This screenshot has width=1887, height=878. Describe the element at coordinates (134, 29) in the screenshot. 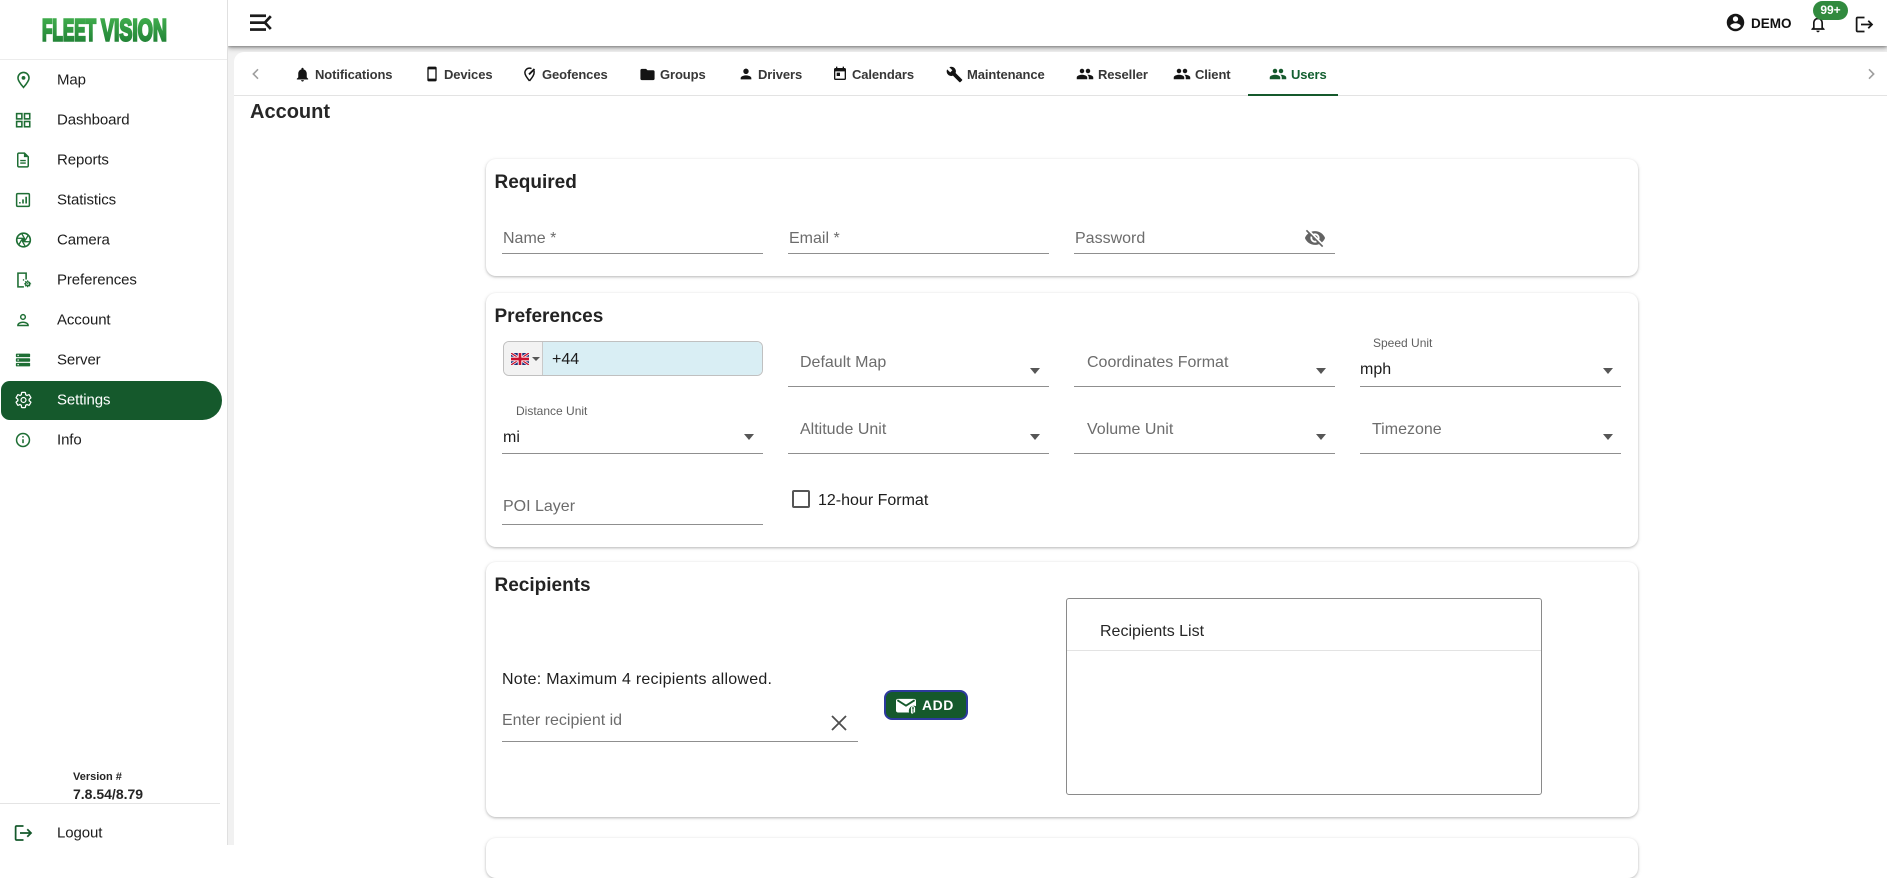

I see `svg-text: VISION` at that location.